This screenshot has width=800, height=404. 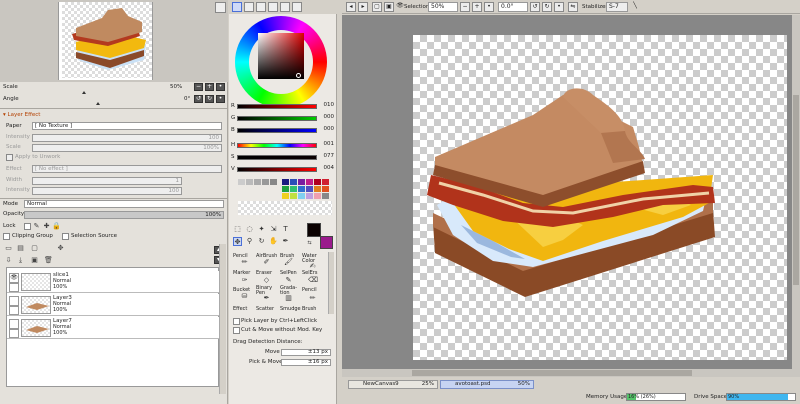 I want to click on file-tab-newcanvas9: NewCanvas9 25%, so click(x=393, y=384).